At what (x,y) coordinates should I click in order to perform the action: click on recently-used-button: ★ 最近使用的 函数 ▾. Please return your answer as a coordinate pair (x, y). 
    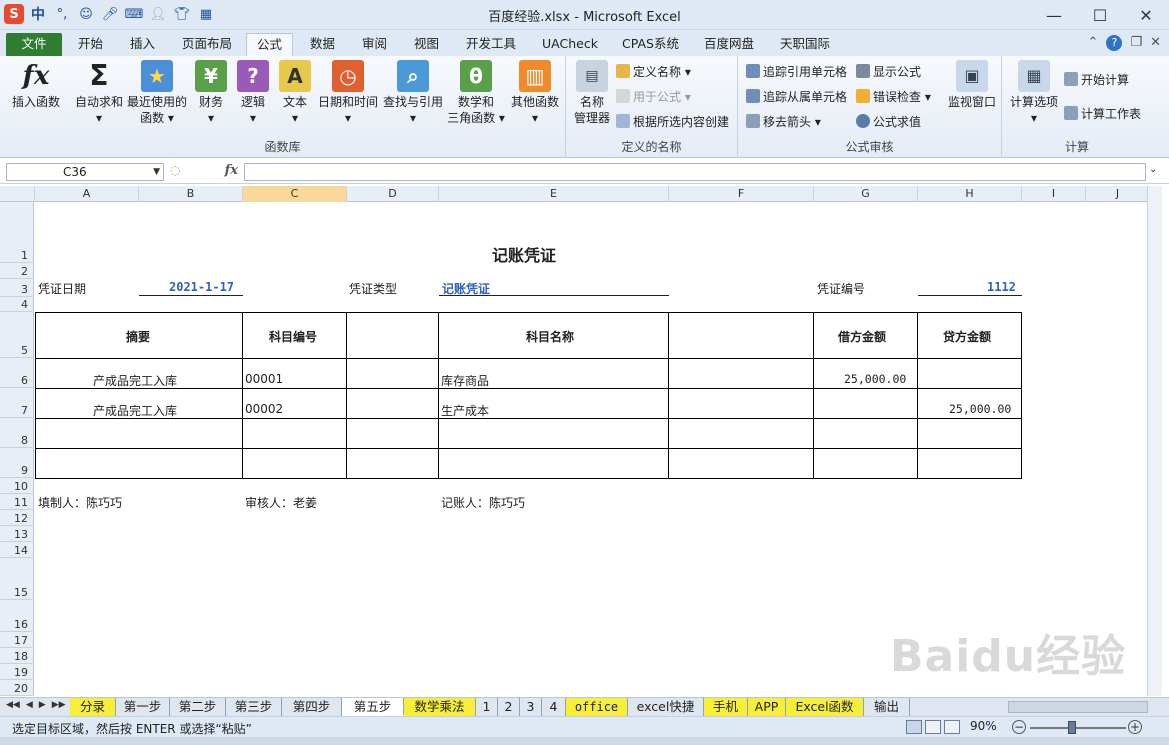
    Looking at the image, I should click on (157, 93).